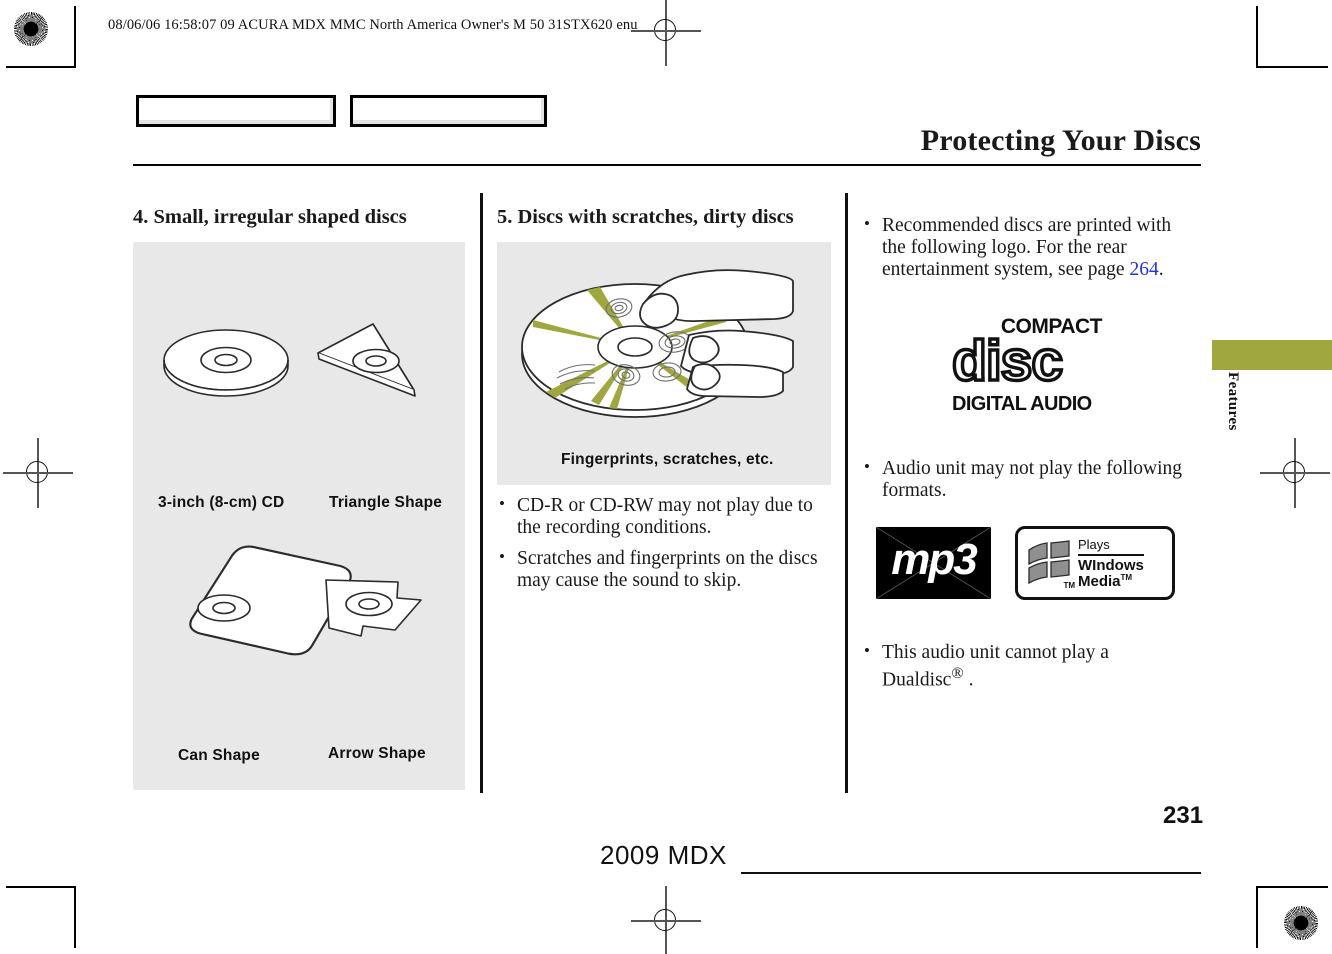 The height and width of the screenshot is (954, 1332). Describe the element at coordinates (31, 29) in the screenshot. I see `registration-burst-top-left` at that location.